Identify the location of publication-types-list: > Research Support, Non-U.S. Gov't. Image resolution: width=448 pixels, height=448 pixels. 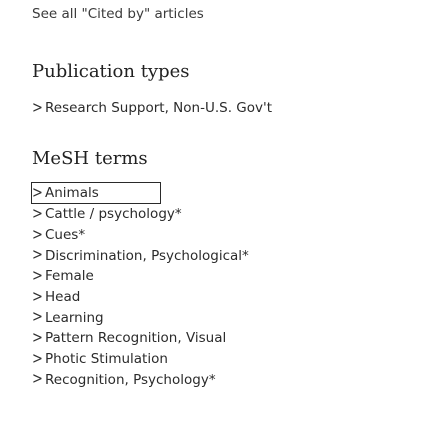
(152, 108).